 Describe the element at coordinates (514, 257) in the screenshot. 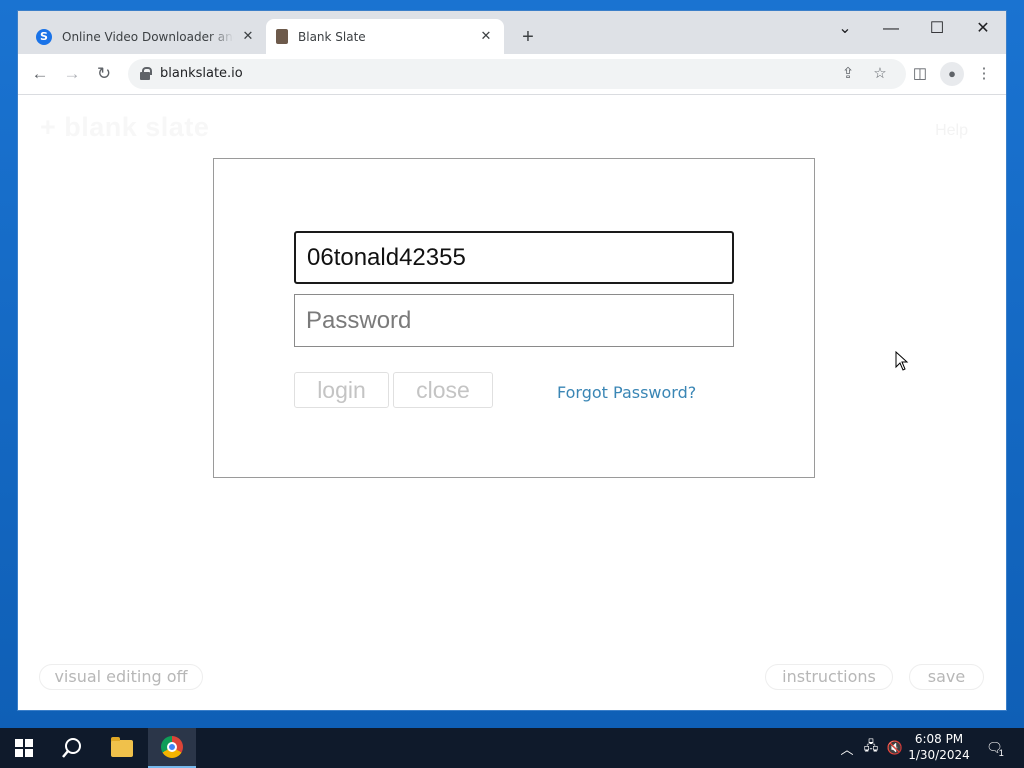

I see `username-input` at that location.